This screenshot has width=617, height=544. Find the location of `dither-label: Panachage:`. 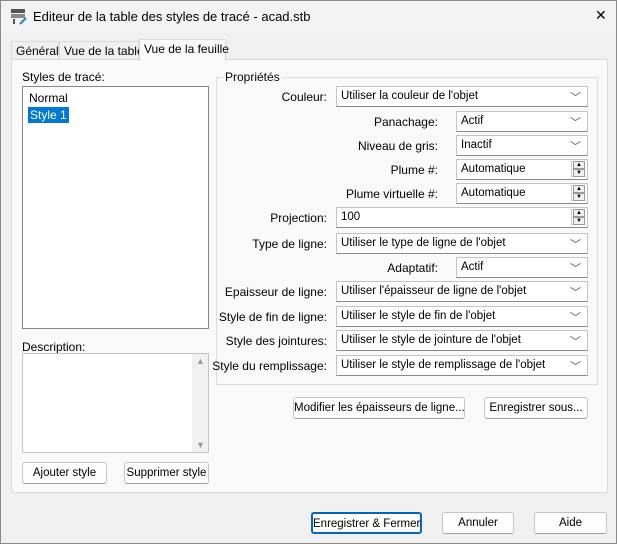

dither-label: Panachage: is located at coordinates (405, 122).